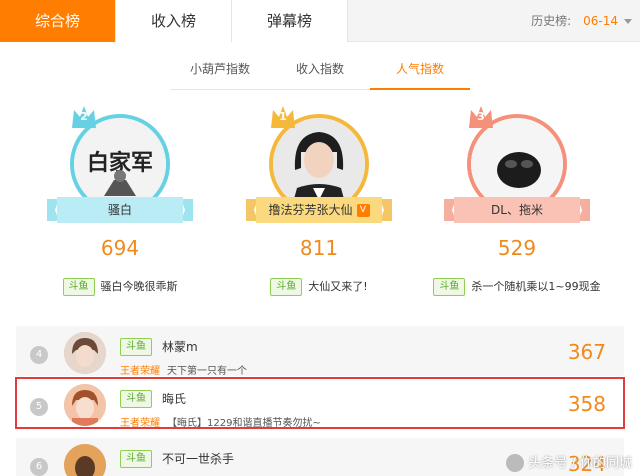 The width and height of the screenshot is (640, 476). Describe the element at coordinates (290, 21) in the screenshot. I see `tab-danmaku: 弹幕榜` at that location.